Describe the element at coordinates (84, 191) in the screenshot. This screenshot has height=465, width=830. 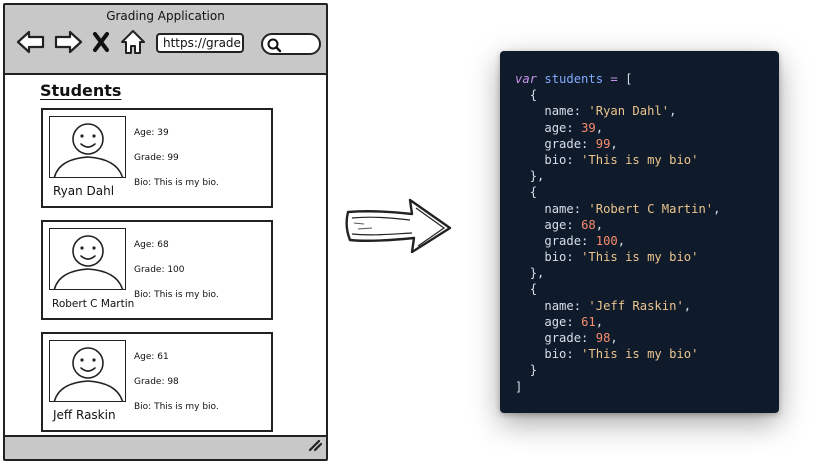
I see `student-name: Ryan Dahl` at that location.